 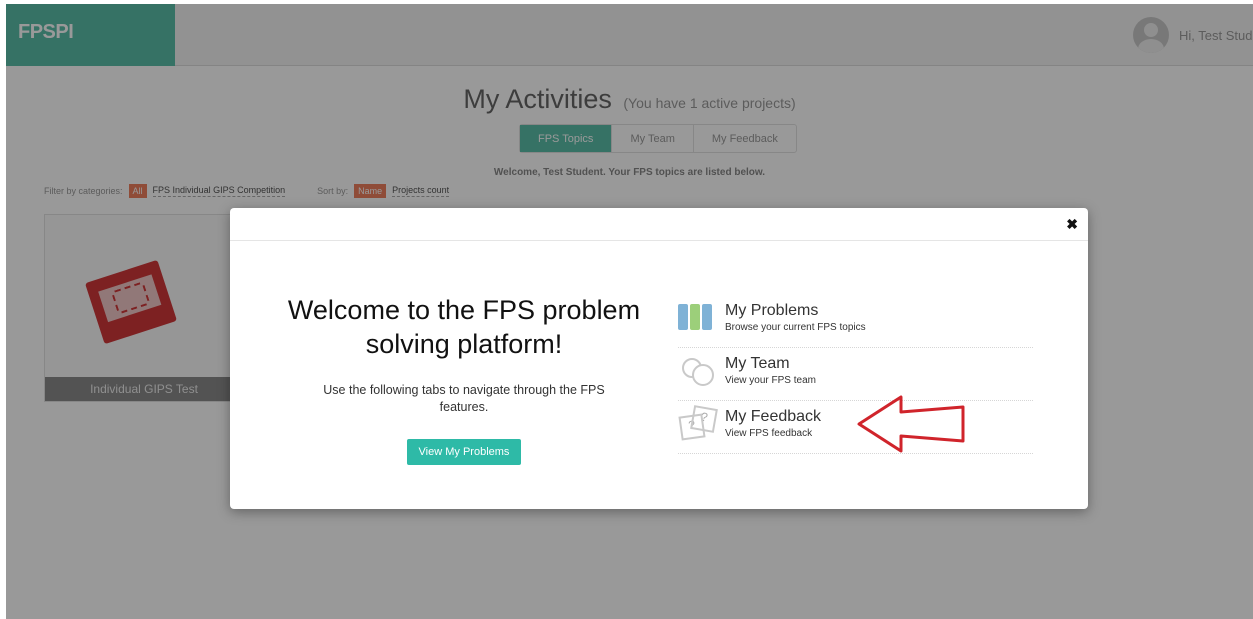 I want to click on feature-title: My Feedback, so click(x=773, y=416).